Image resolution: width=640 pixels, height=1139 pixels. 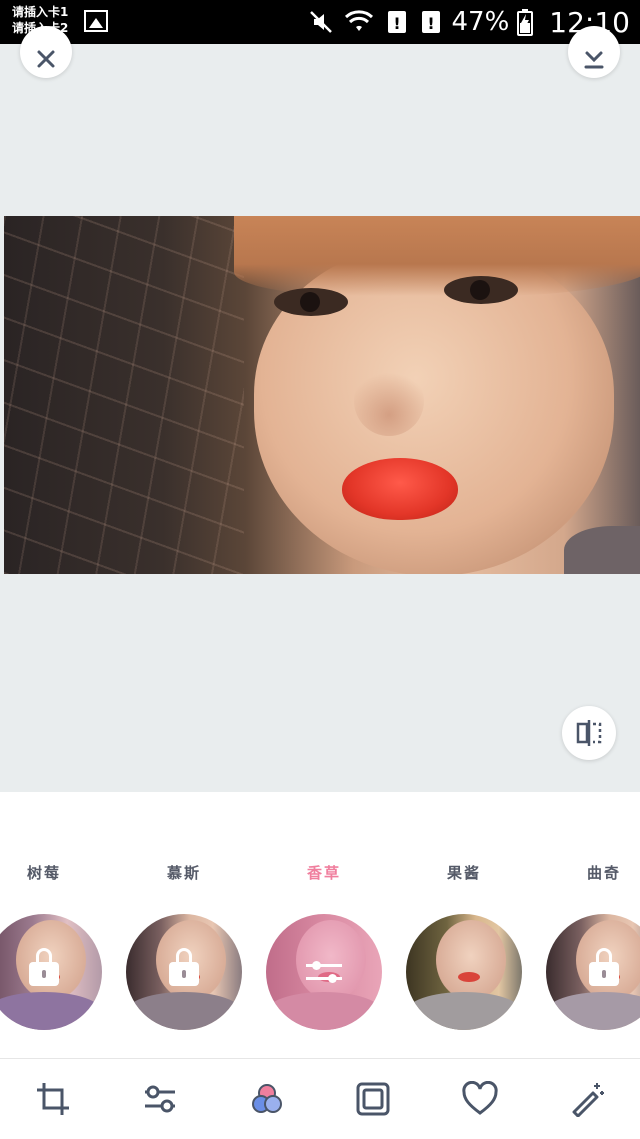 What do you see at coordinates (96, 21) in the screenshot?
I see `image-notification-icon` at bounding box center [96, 21].